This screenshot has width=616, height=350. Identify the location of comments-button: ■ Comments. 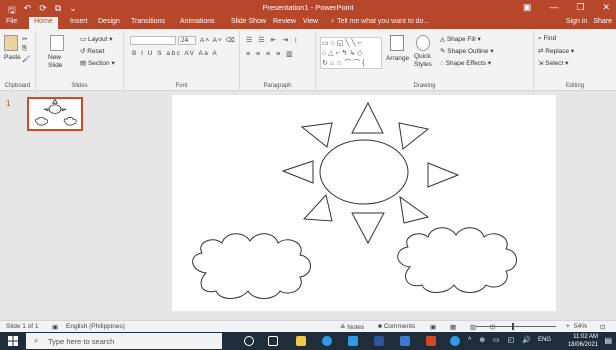
(396, 326).